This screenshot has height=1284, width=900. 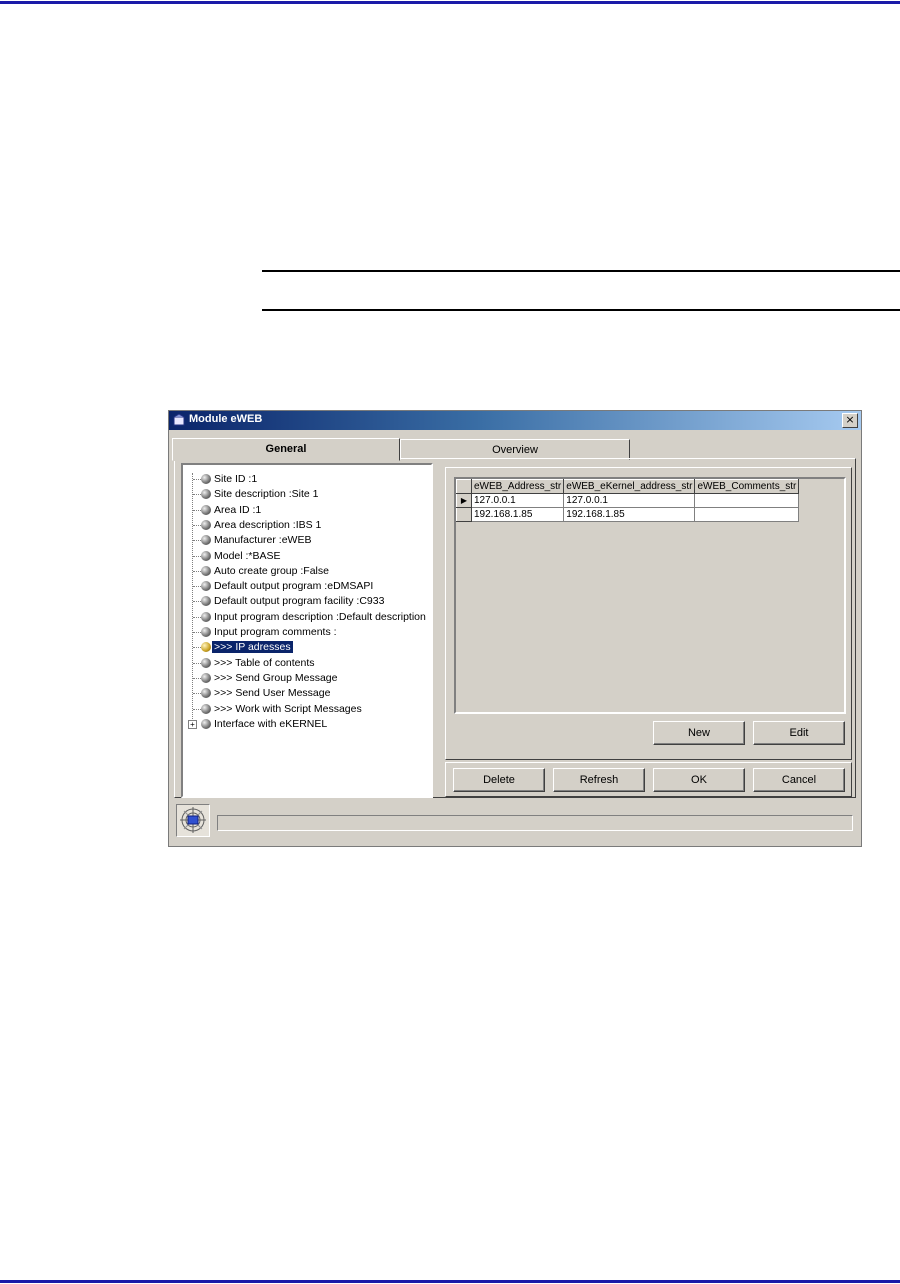 I want to click on tree-item: Input program comments :, so click(x=307, y=632).